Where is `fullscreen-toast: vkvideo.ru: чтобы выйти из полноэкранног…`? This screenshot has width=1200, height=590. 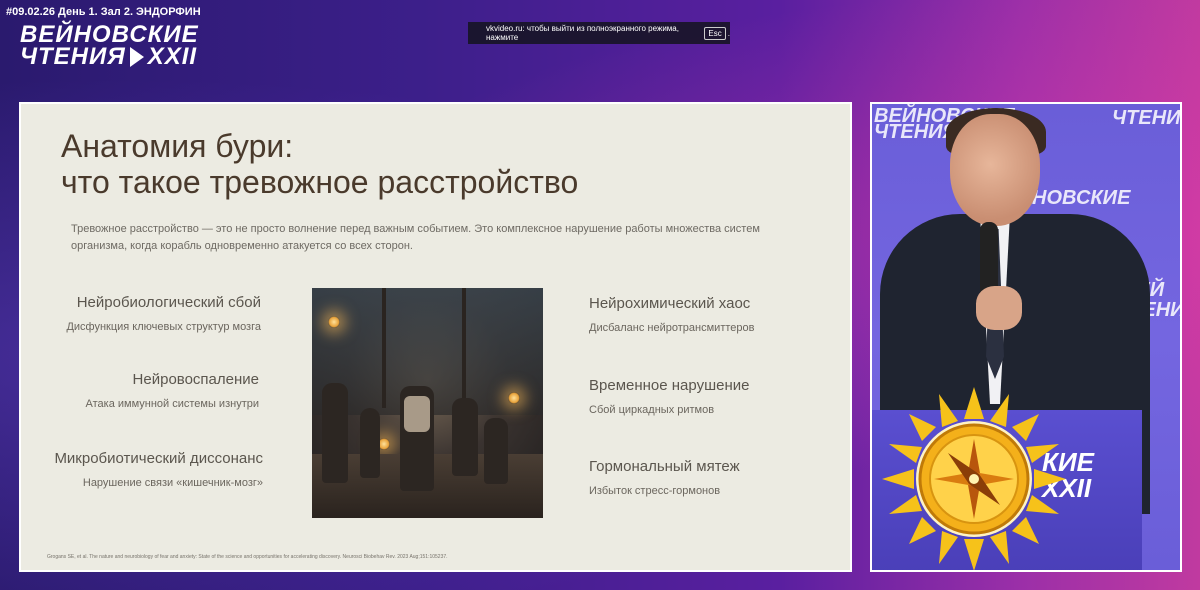
fullscreen-toast: vkvideo.ru: чтобы выйти из полноэкранног… is located at coordinates (599, 33).